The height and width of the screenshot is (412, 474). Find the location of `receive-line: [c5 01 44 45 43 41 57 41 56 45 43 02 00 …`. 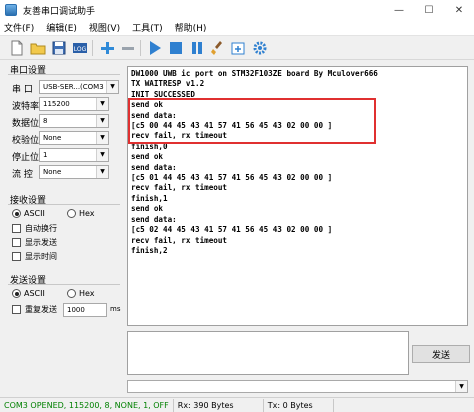

receive-line: [c5 01 44 45 43 41 57 41 56 45 43 02 00 … is located at coordinates (232, 178).